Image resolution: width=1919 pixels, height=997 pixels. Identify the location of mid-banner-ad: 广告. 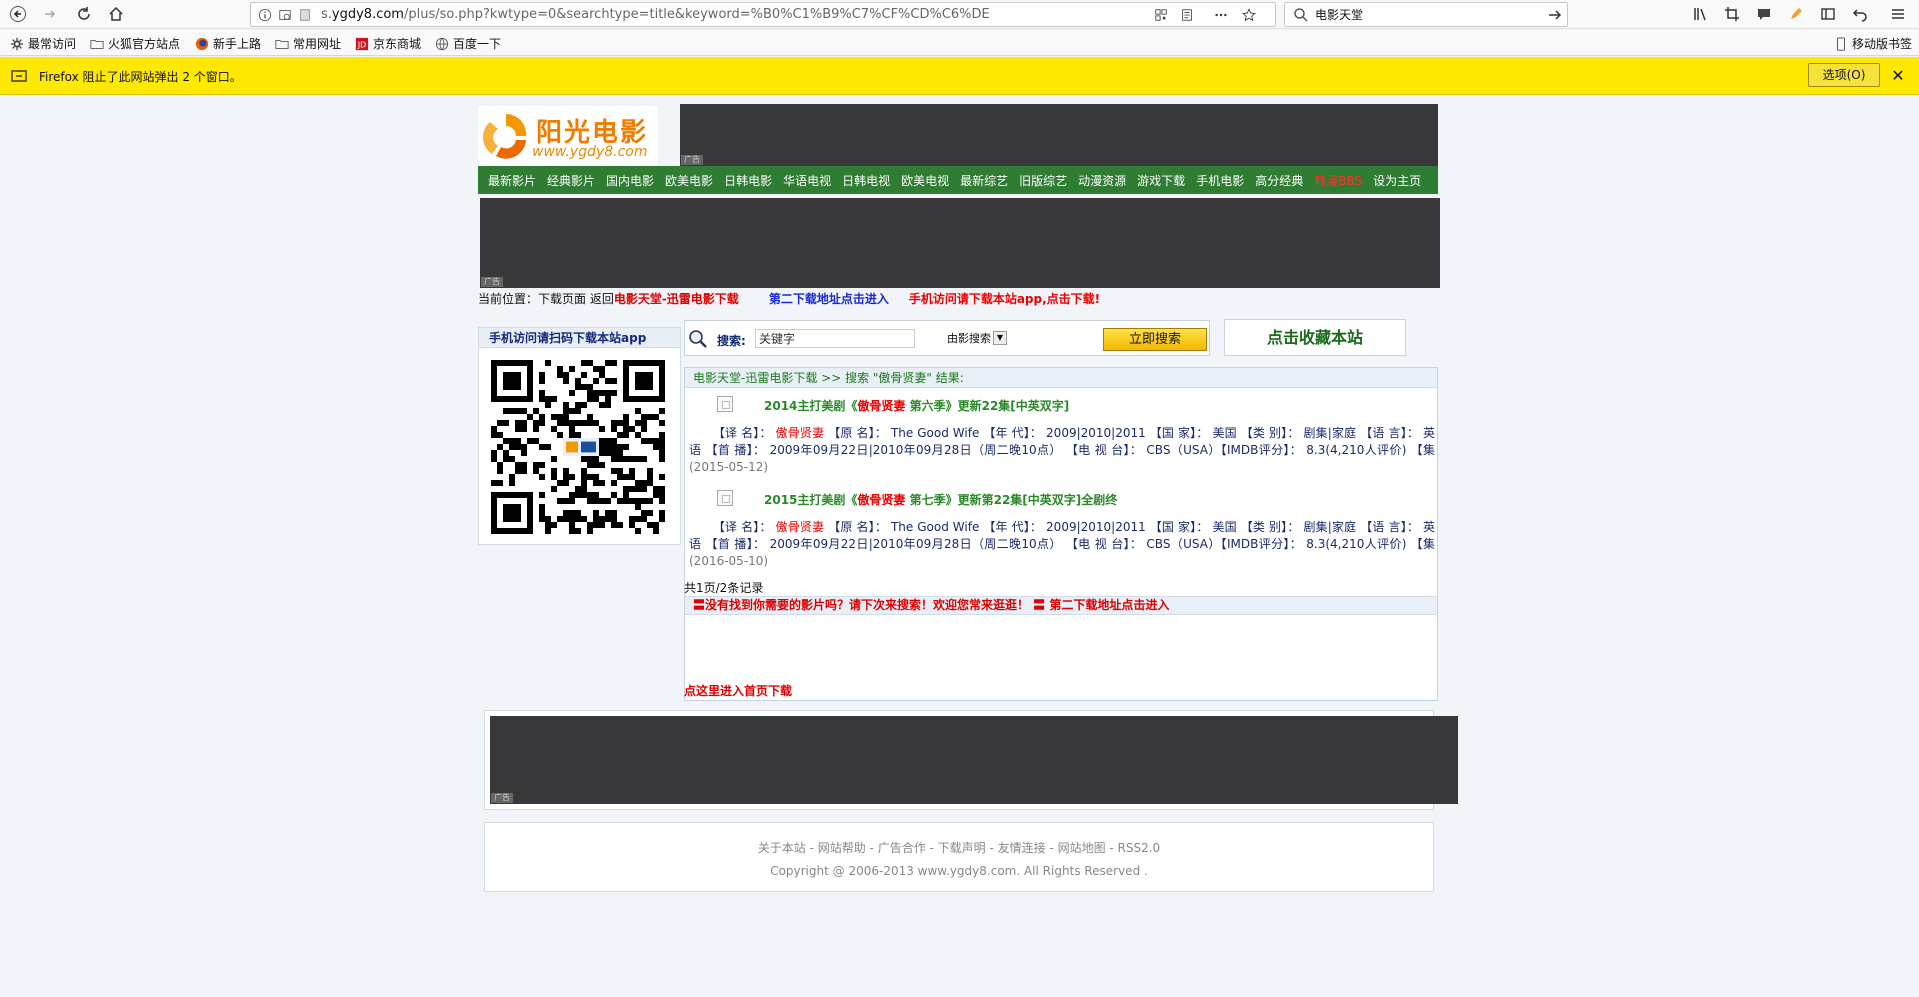
(960, 243).